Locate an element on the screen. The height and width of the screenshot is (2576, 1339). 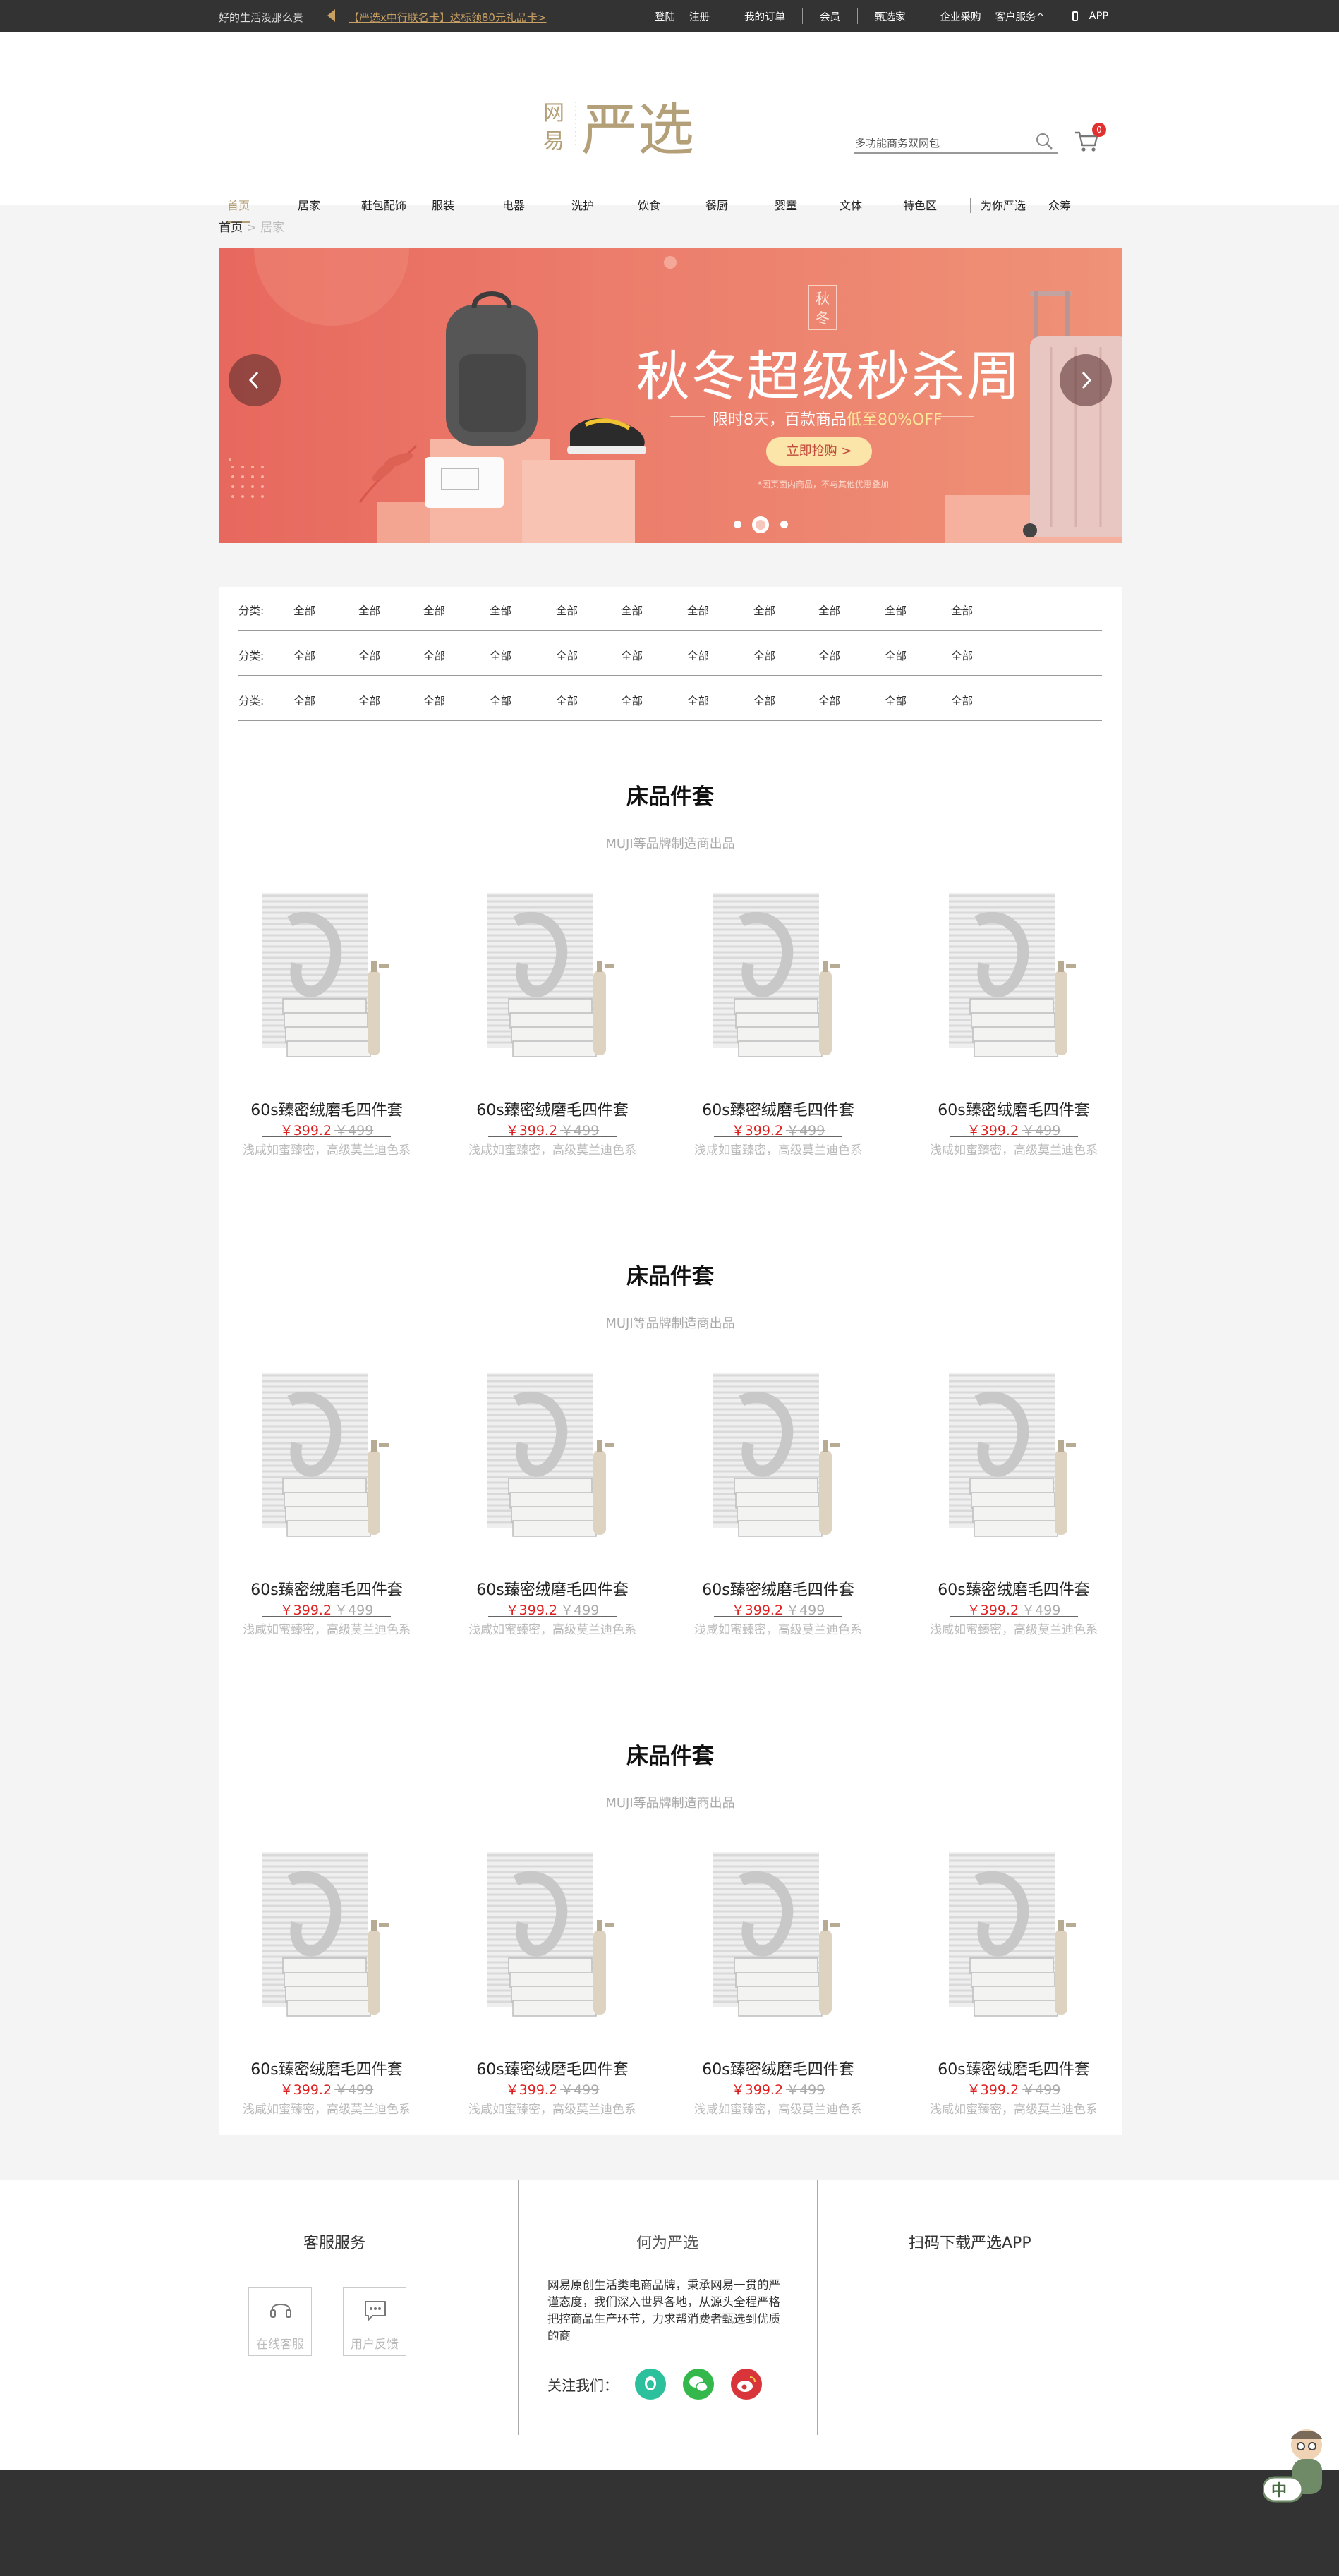
breadcrumb-home: 首页 is located at coordinates (231, 228).